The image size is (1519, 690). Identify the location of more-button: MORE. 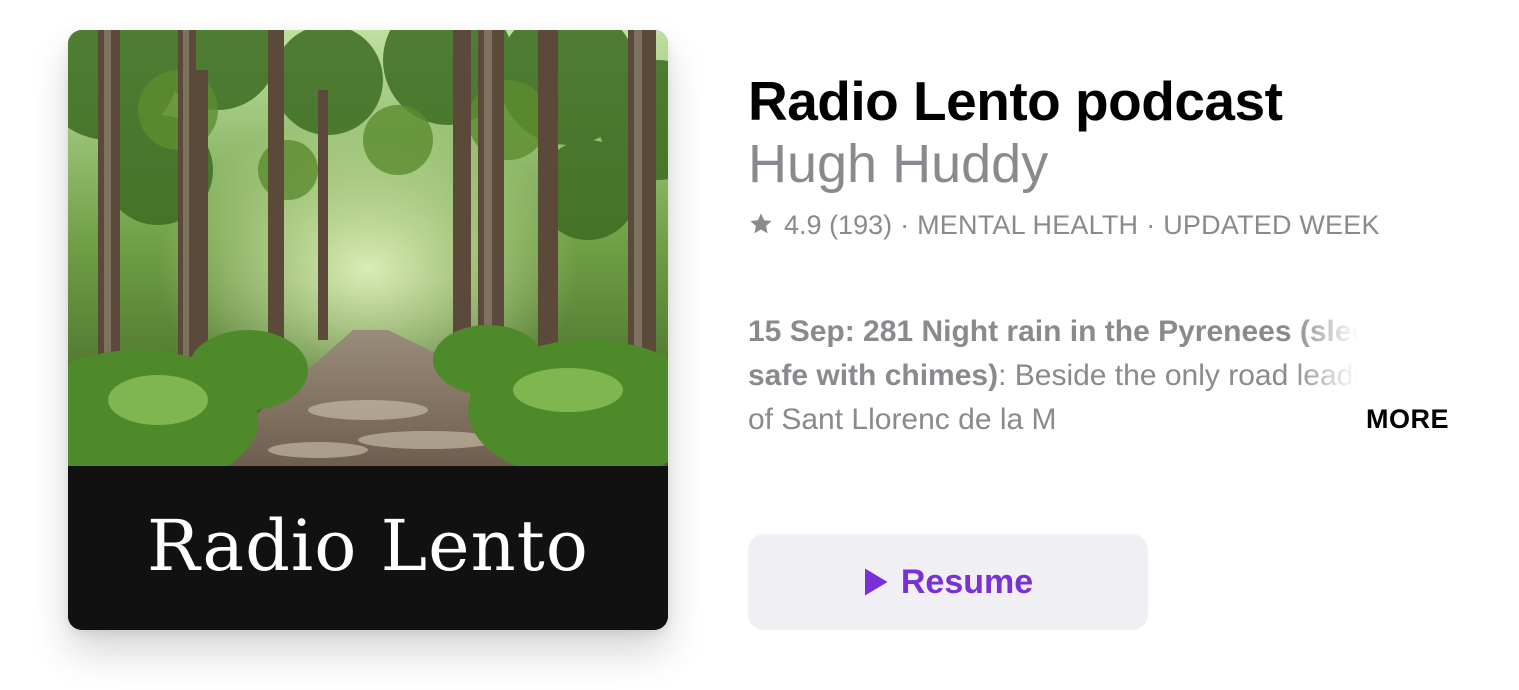
(1406, 419).